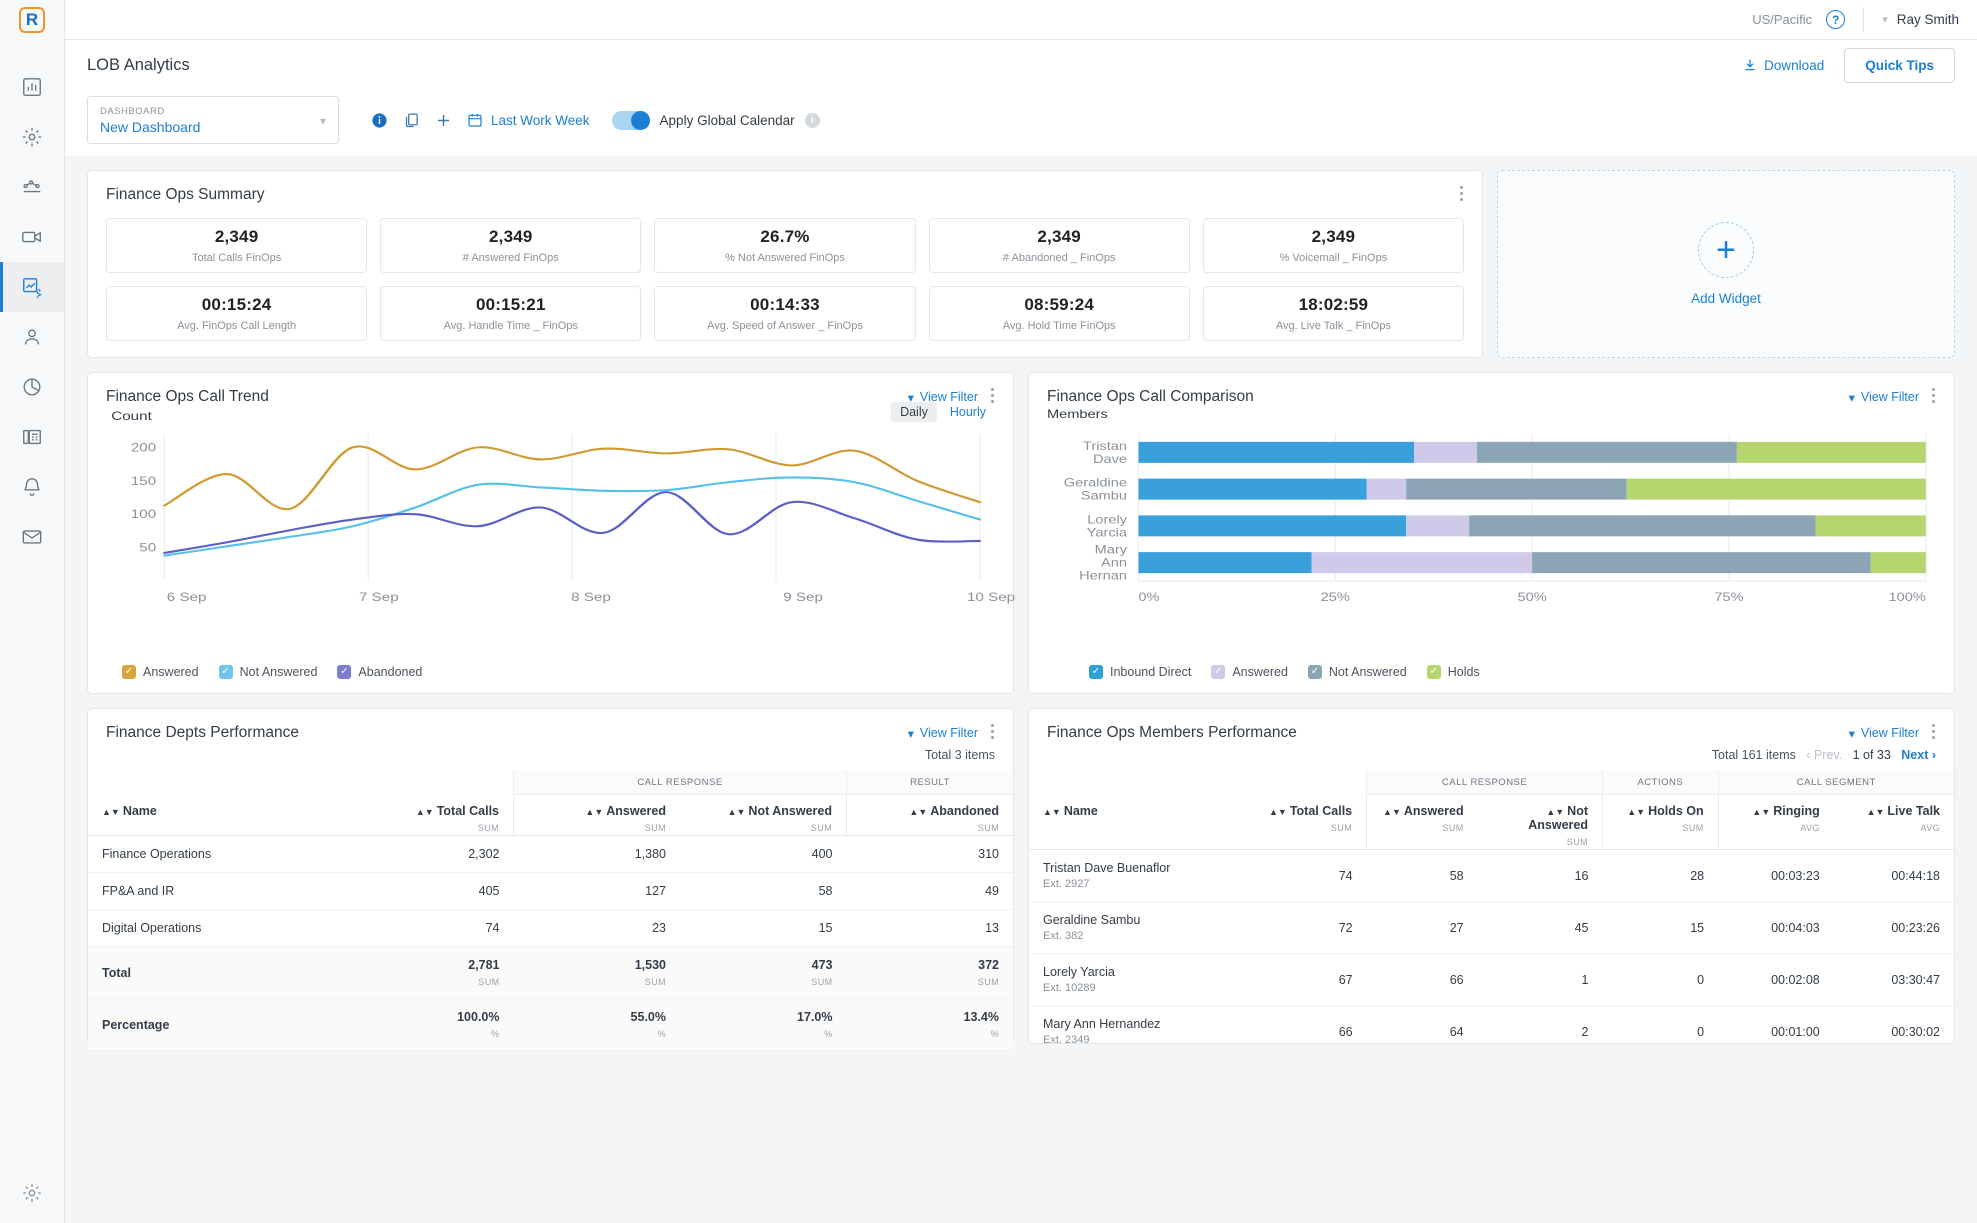 The width and height of the screenshot is (1977, 1223). Describe the element at coordinates (213, 815) in the screenshot. I see `depts-col-name: ▲▼ Name` at that location.